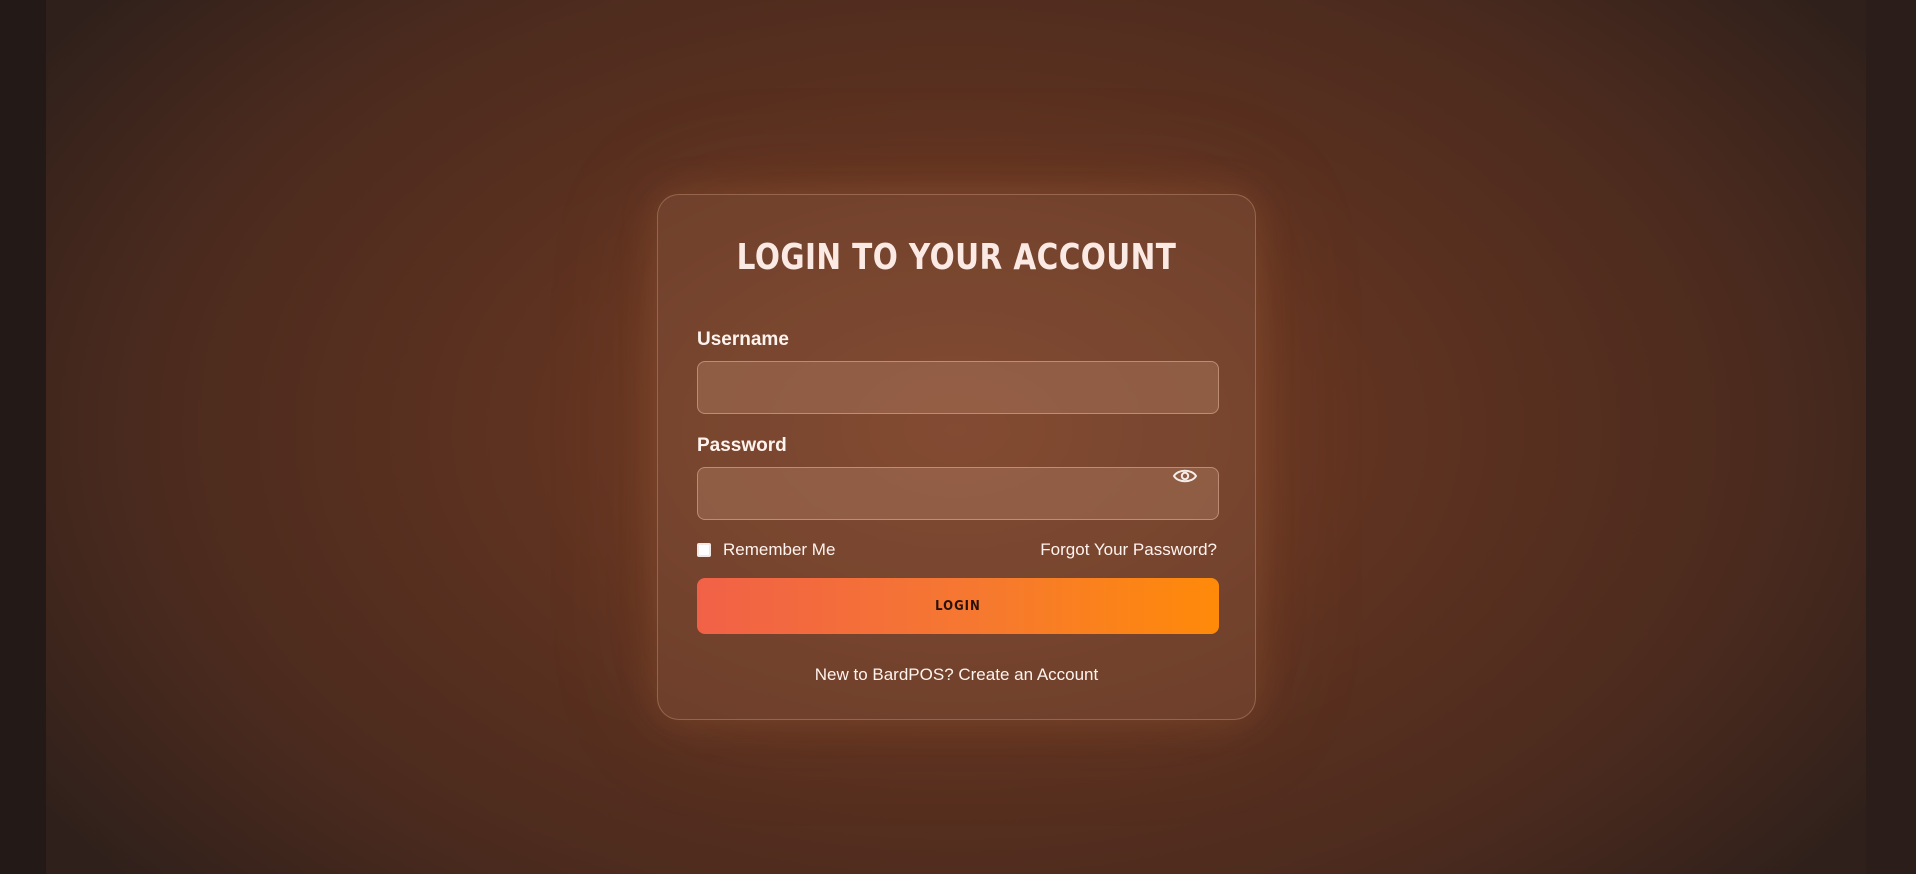 The height and width of the screenshot is (874, 1916). I want to click on right-edge, so click(1891, 437).